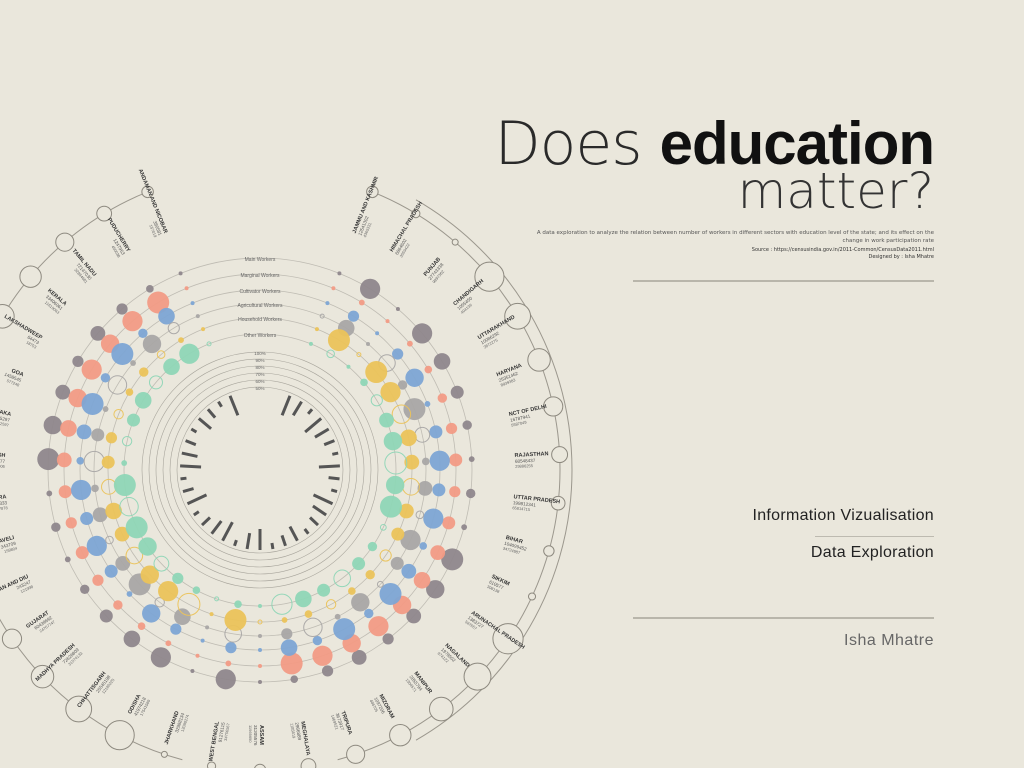  Describe the element at coordinates (118, 238) in the screenshot. I see `state-label-33: PUDUCHERRY1247953460038` at that location.